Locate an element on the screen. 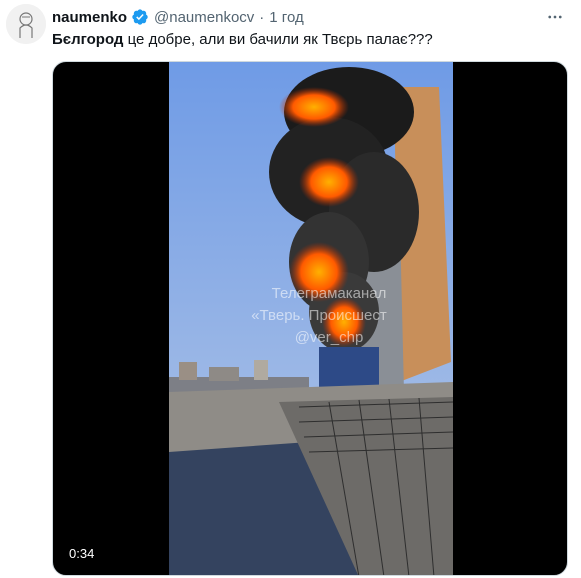  tweet-text-bold: Бєлгород is located at coordinates (88, 39).